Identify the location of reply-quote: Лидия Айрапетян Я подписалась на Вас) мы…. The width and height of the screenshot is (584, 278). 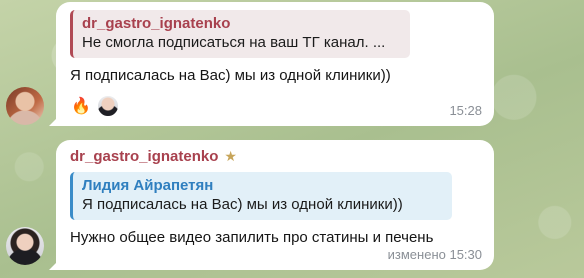
(261, 196).